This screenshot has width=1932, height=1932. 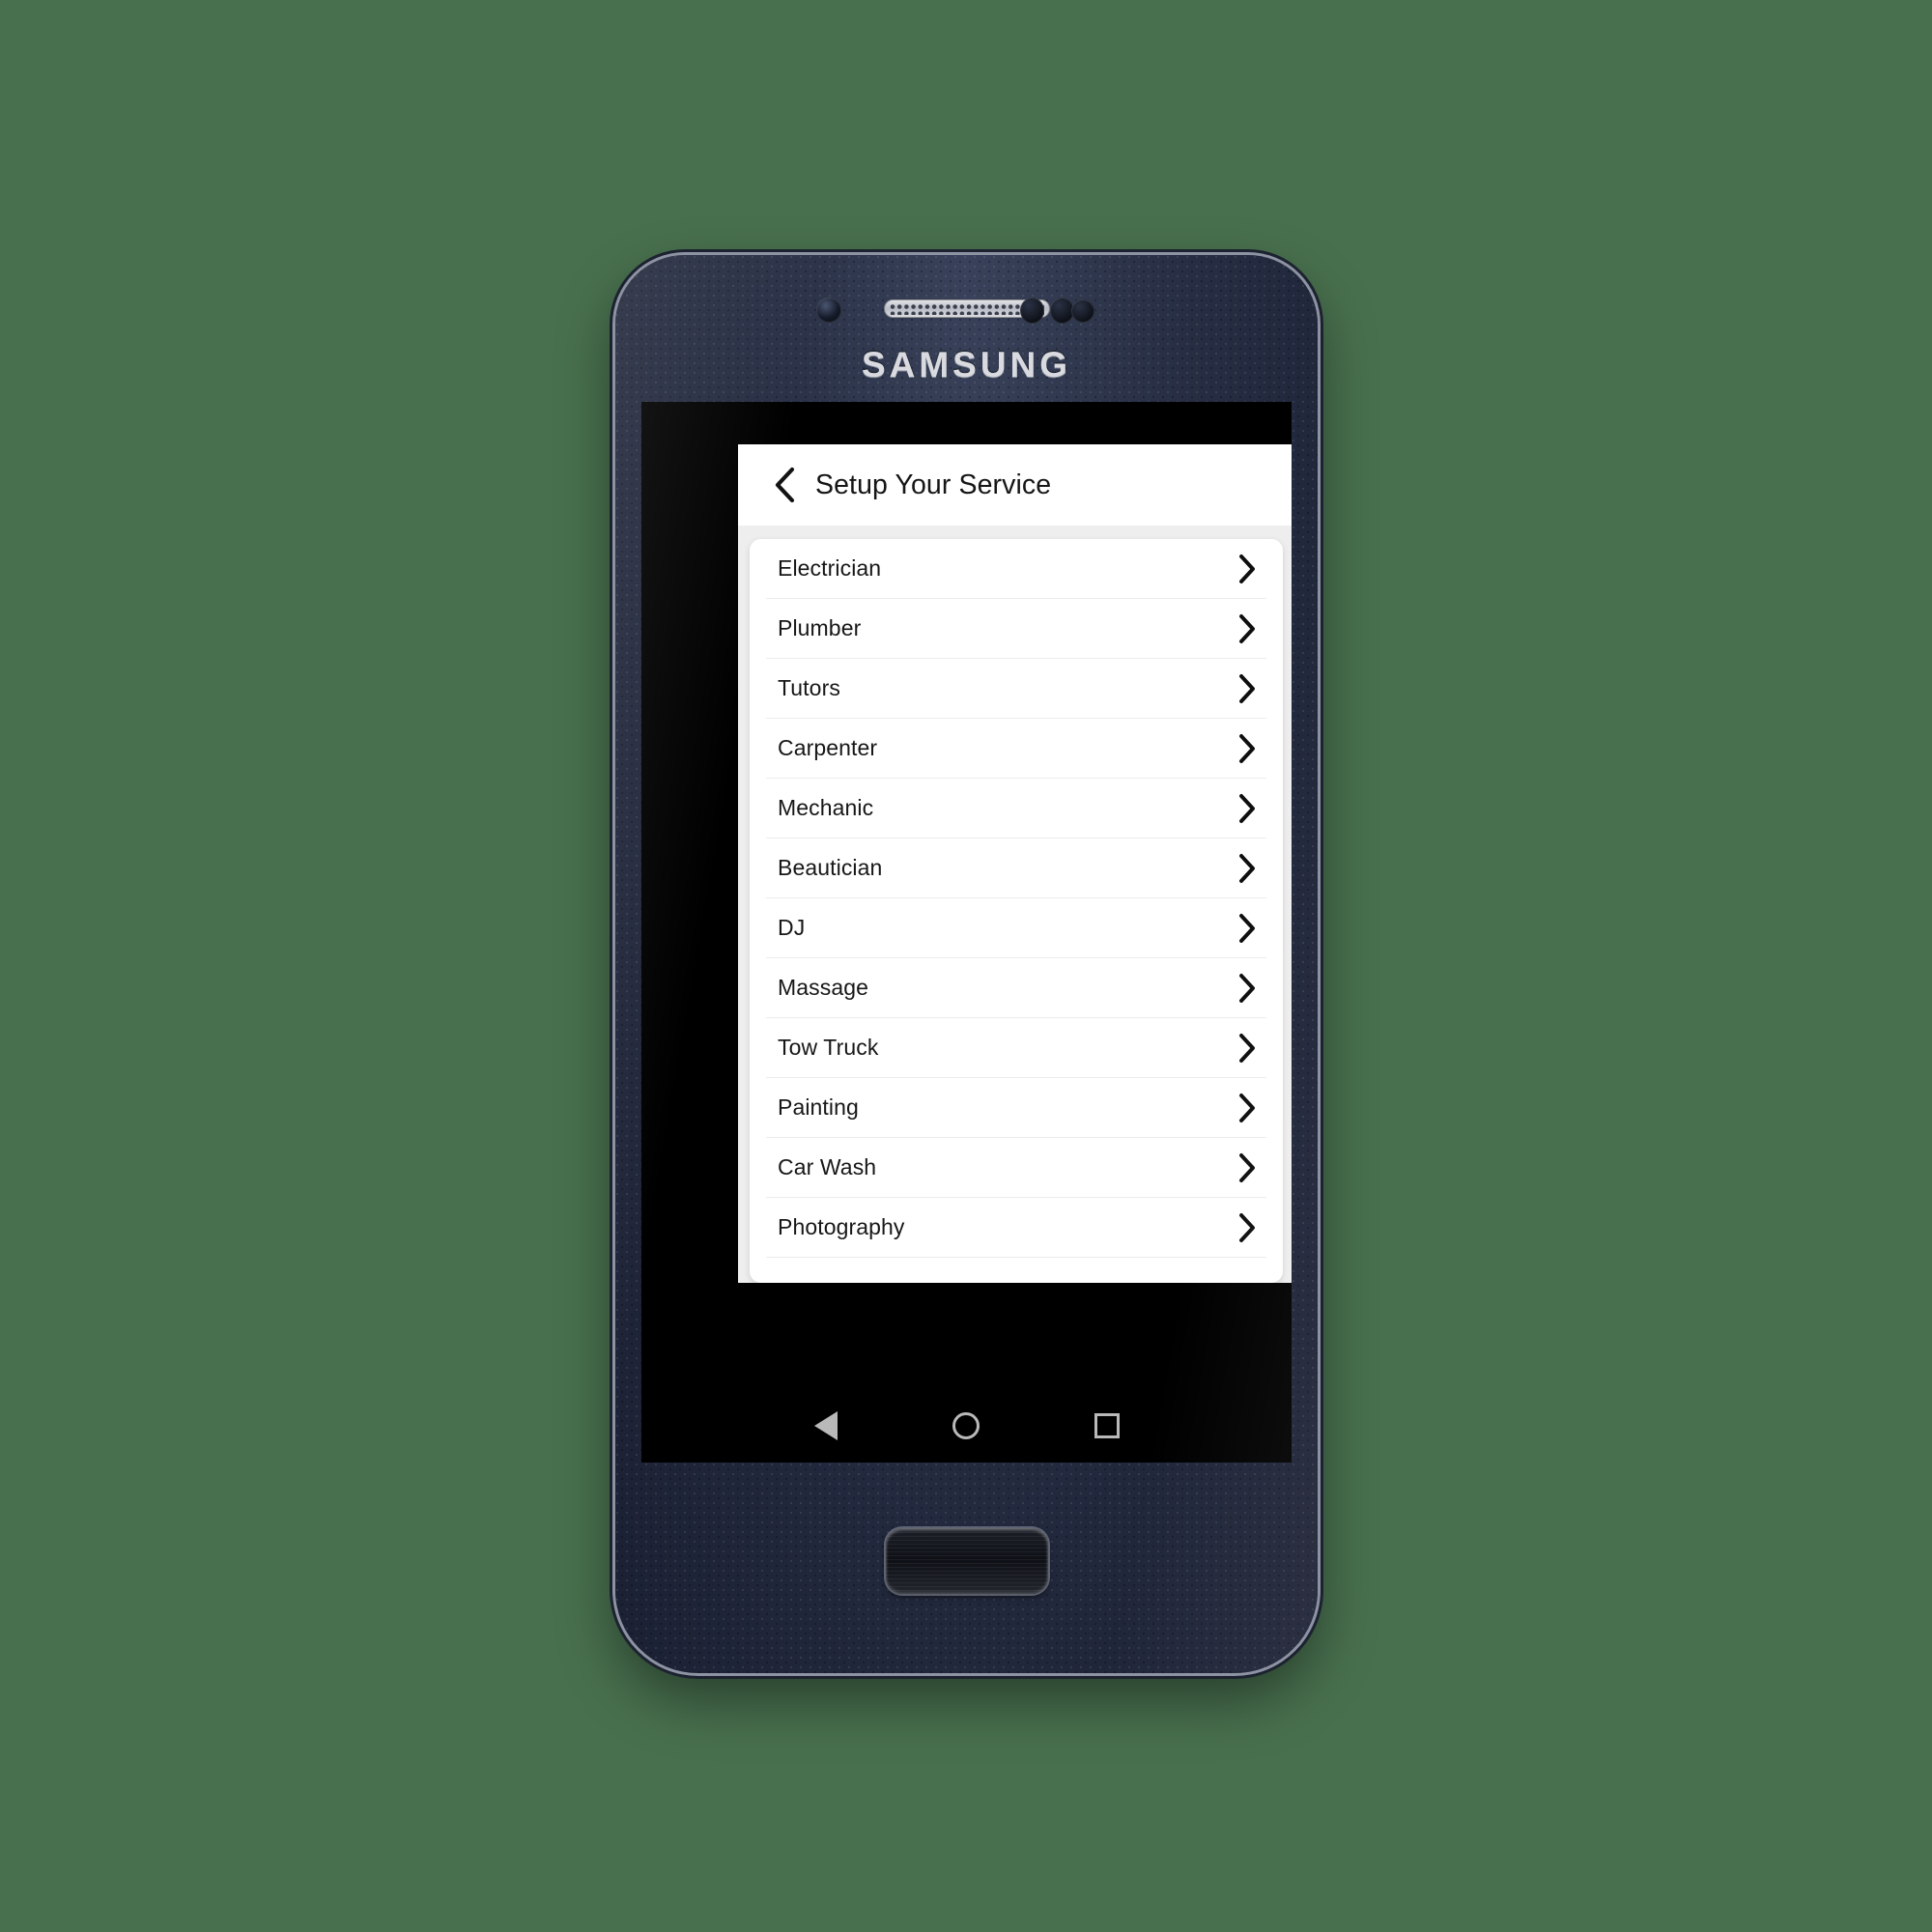 I want to click on page-title: Setup Your Service, so click(x=933, y=484).